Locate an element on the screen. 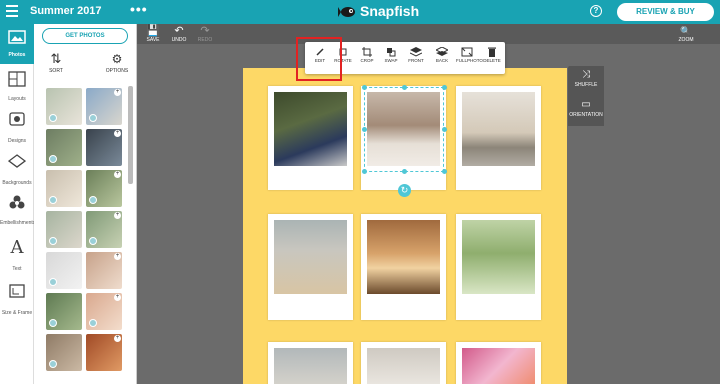 This screenshot has height=384, width=720. undo-icon: ↶ is located at coordinates (179, 31).